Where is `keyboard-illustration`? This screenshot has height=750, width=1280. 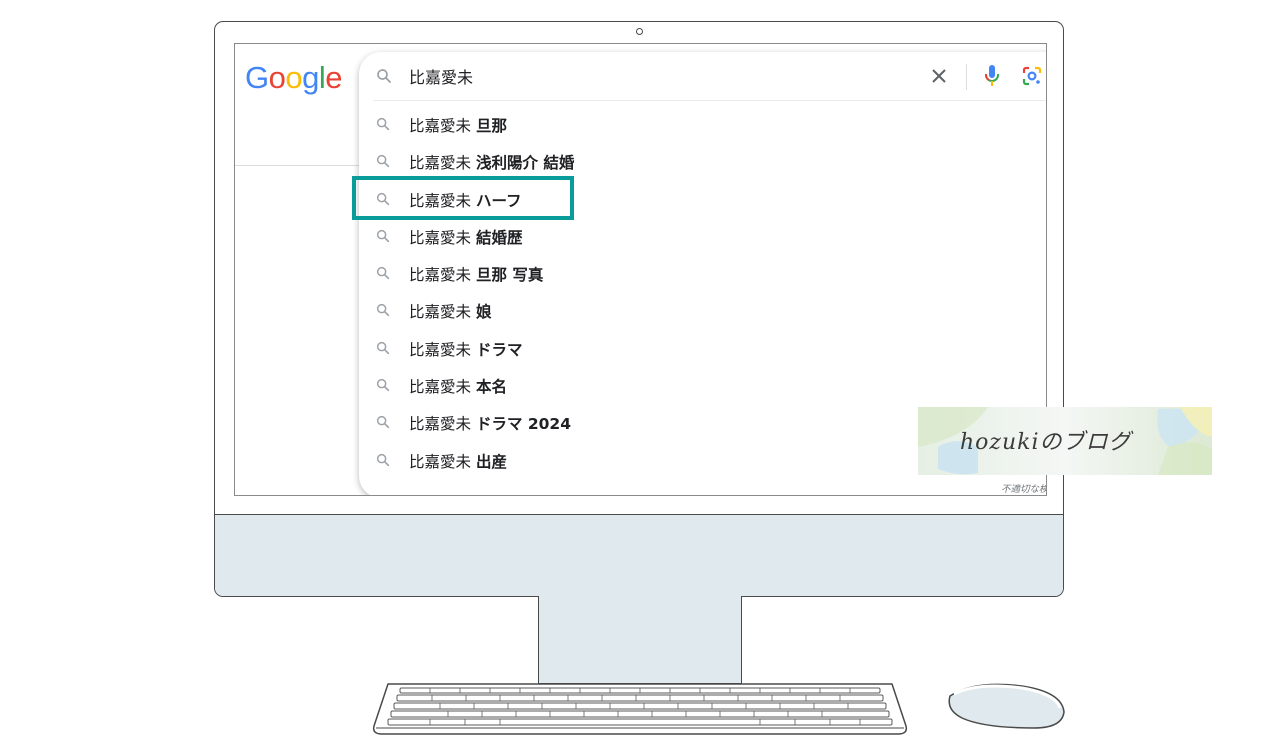 keyboard-illustration is located at coordinates (640, 709).